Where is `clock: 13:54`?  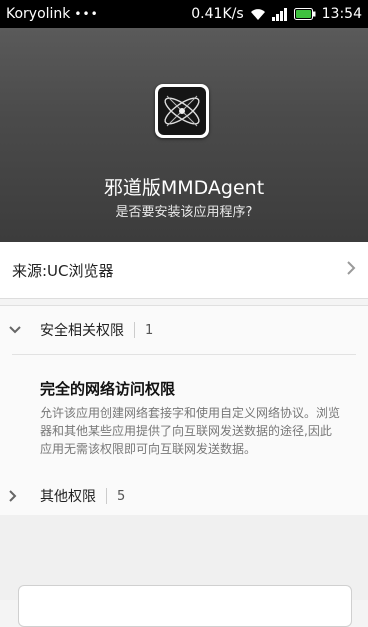 clock: 13:54 is located at coordinates (341, 14).